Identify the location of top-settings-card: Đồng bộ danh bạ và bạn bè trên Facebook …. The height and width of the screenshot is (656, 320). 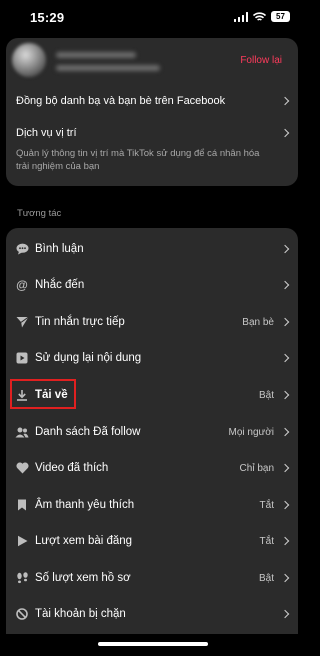
(152, 135).